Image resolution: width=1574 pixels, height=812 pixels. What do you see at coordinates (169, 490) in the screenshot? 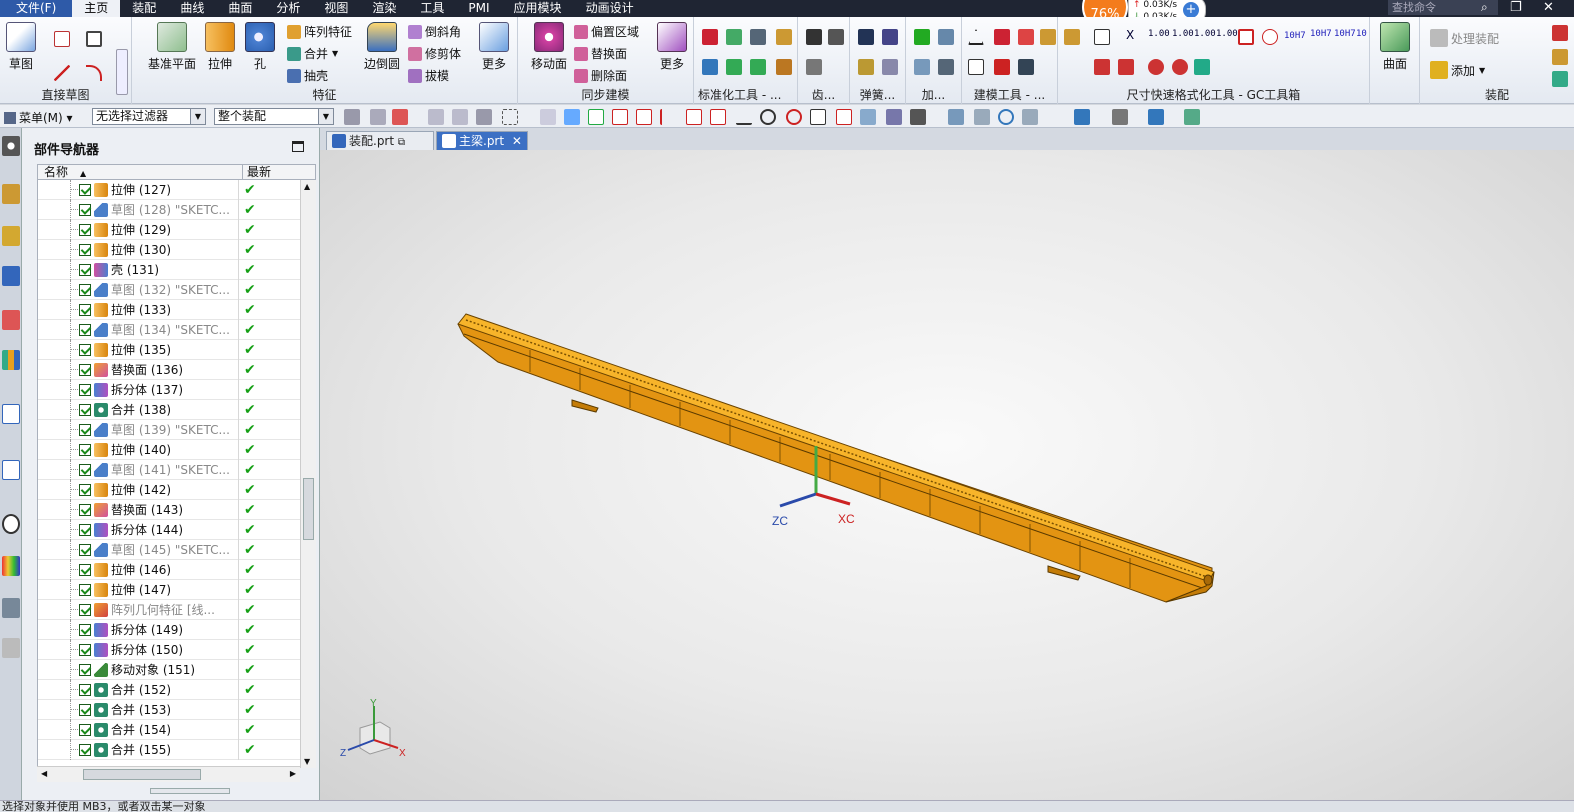
I see `tree-row: 拉伸 (142) ✔` at bounding box center [169, 490].